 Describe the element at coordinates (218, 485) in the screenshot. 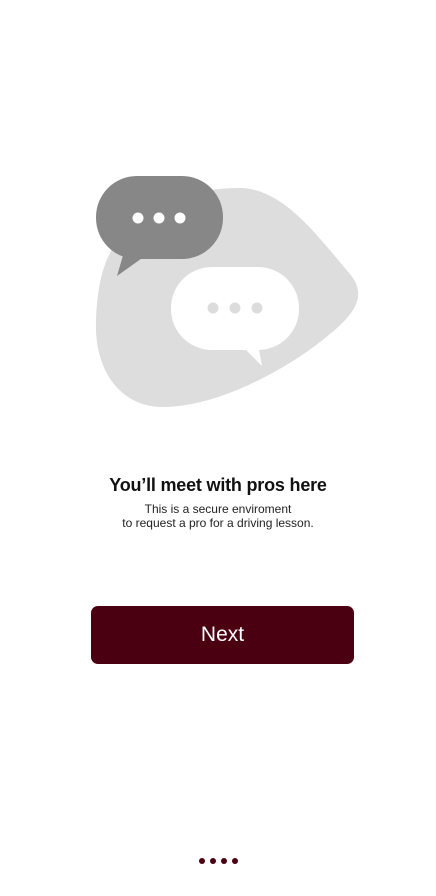

I see `onboarding-title: You’ll meet with pros here` at that location.